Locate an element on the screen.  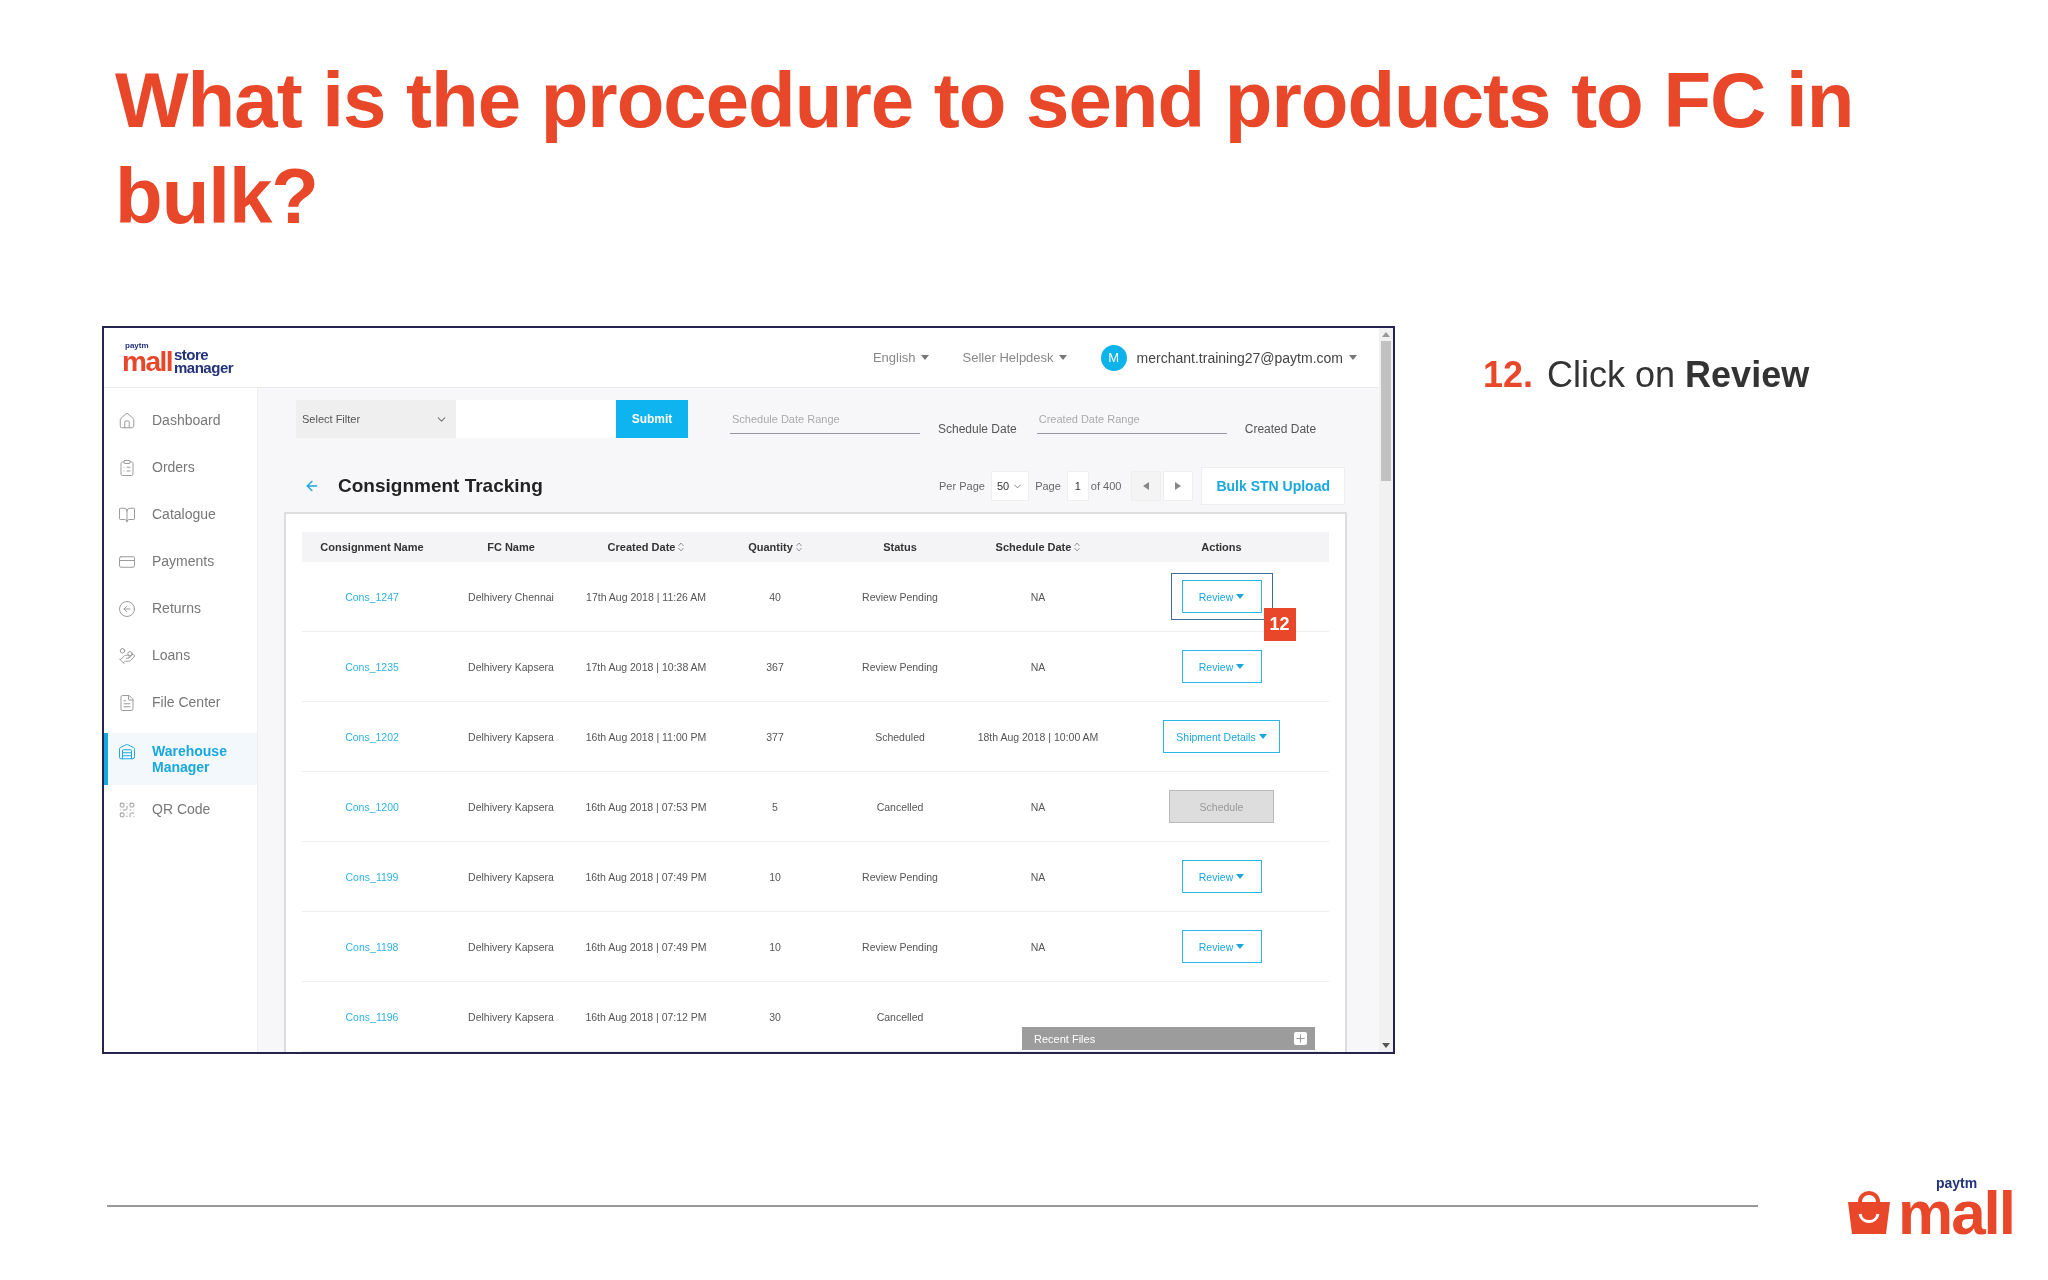
hand-coins-icon is located at coordinates (127, 656).